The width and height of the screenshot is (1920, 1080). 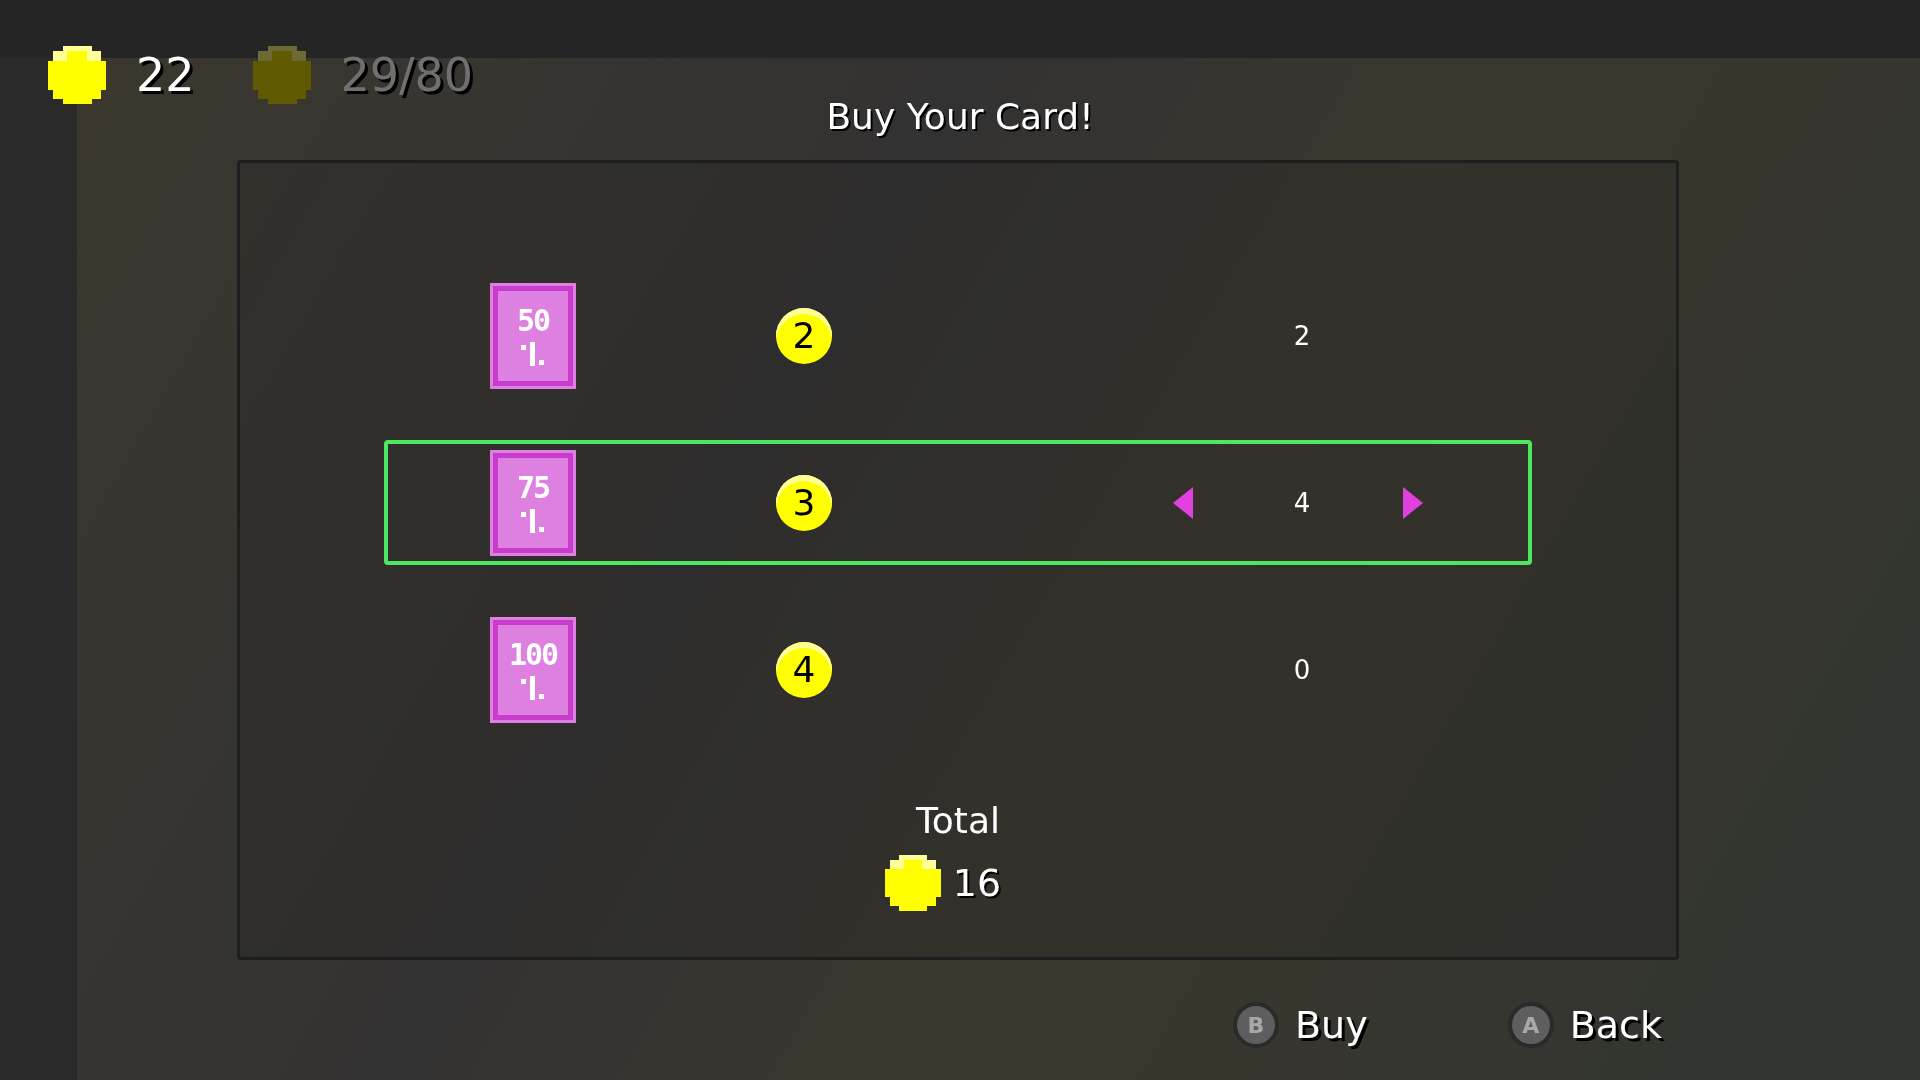 What do you see at coordinates (1302, 502) in the screenshot?
I see `quantity-value: 4` at bounding box center [1302, 502].